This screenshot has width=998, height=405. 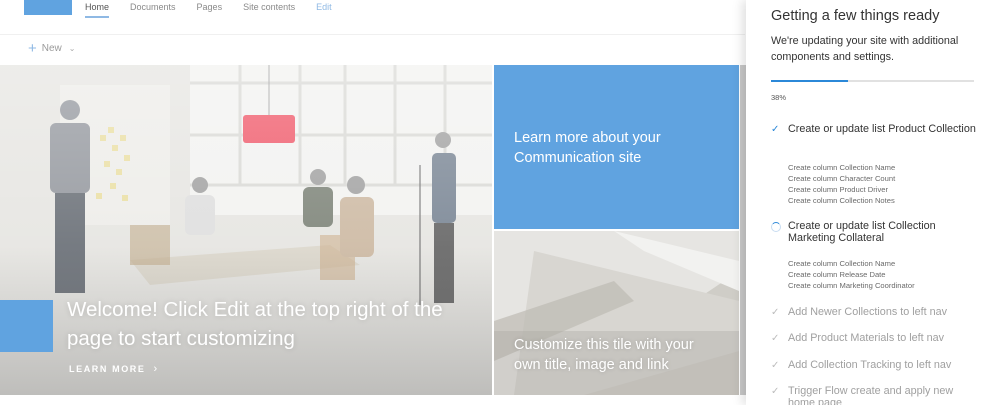 I want to click on subitem: Create column Release Date, so click(x=837, y=274).